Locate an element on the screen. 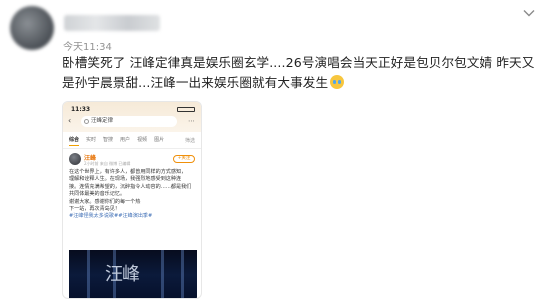 This screenshot has width=550, height=302. search-tabs: 综合 实时 智搜 用户 视频 图片 is located at coordinates (132, 140).